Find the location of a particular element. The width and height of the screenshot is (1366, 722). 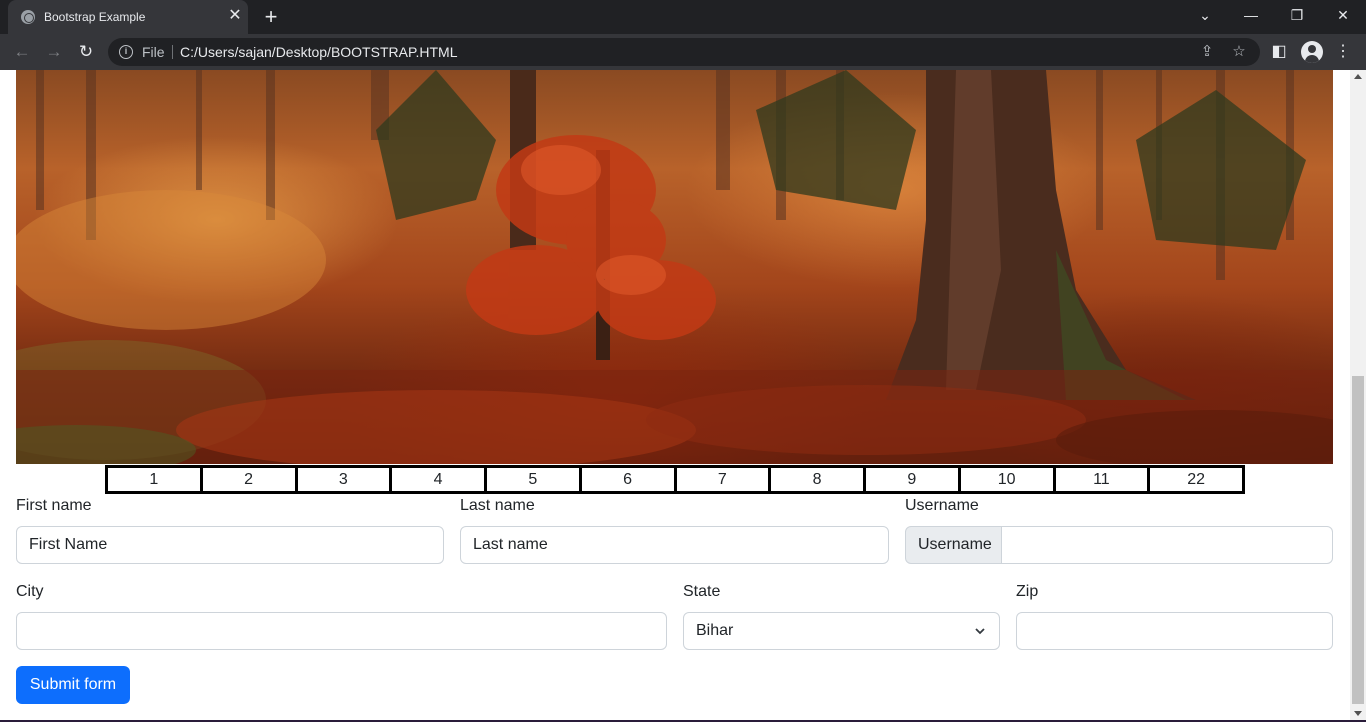

number-cell: 5 is located at coordinates (533, 479).